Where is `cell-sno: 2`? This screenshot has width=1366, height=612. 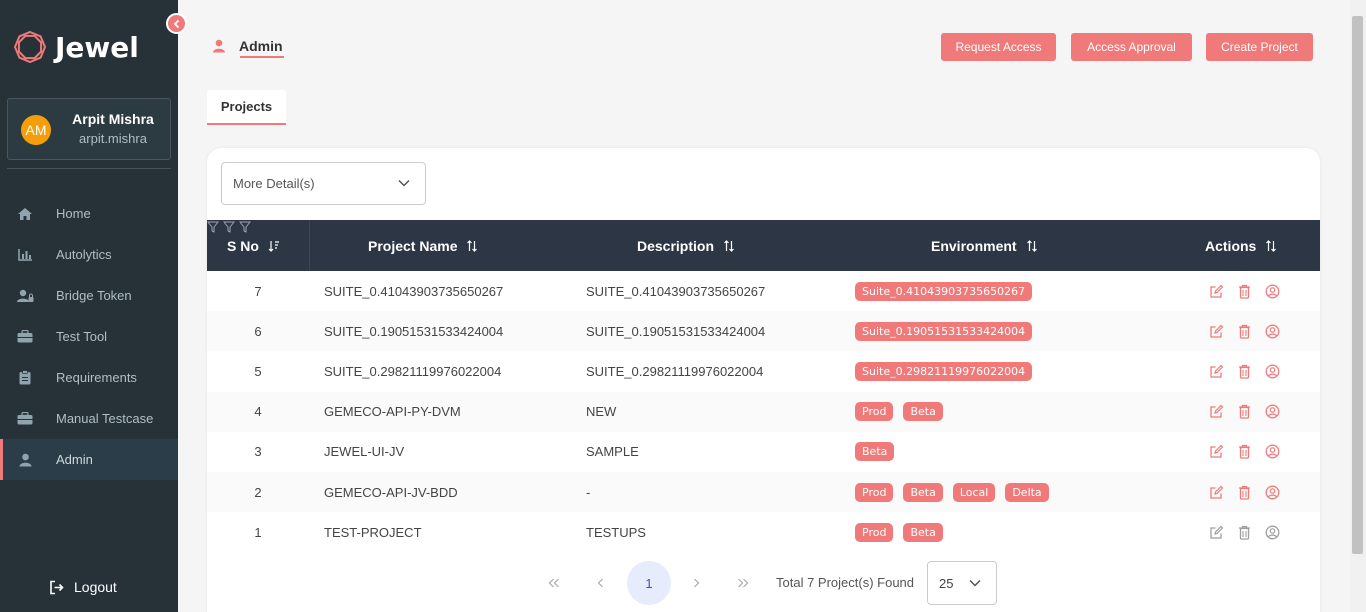 cell-sno: 2 is located at coordinates (258, 492).